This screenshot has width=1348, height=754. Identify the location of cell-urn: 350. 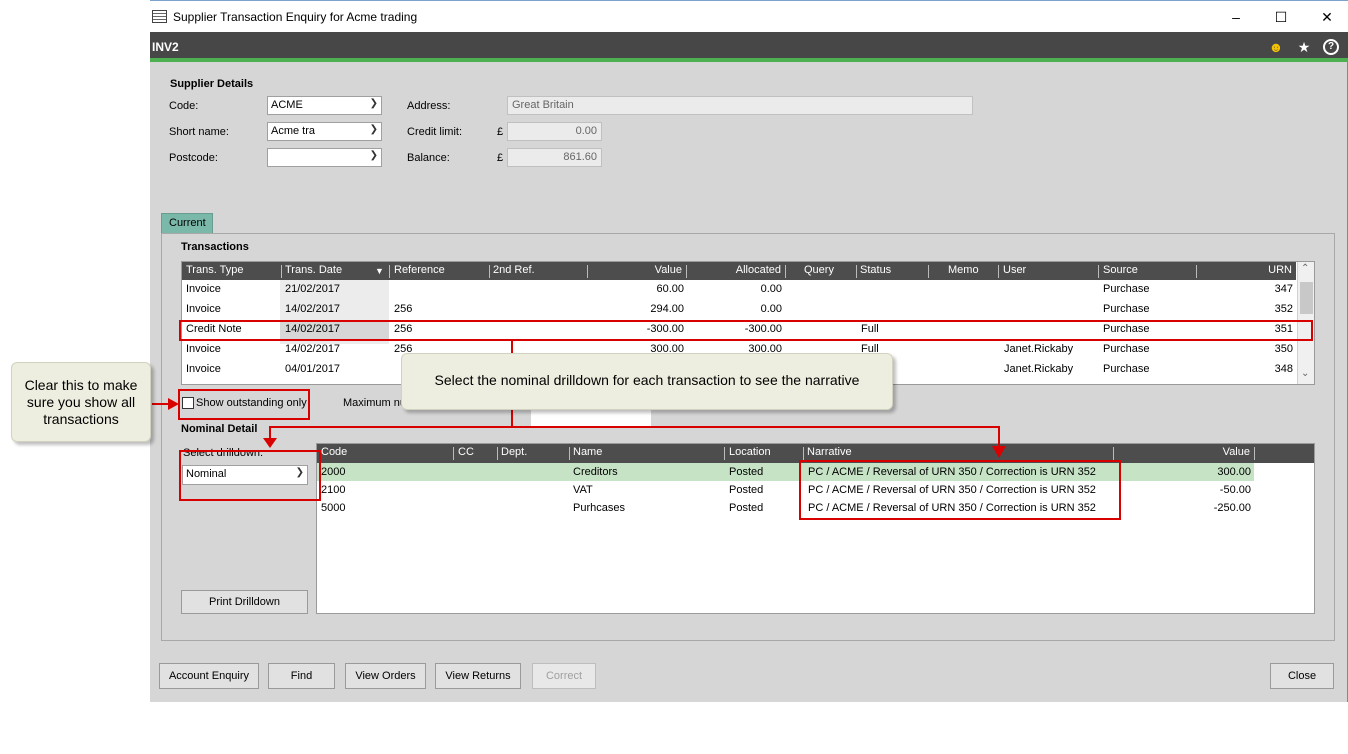
(1283, 349).